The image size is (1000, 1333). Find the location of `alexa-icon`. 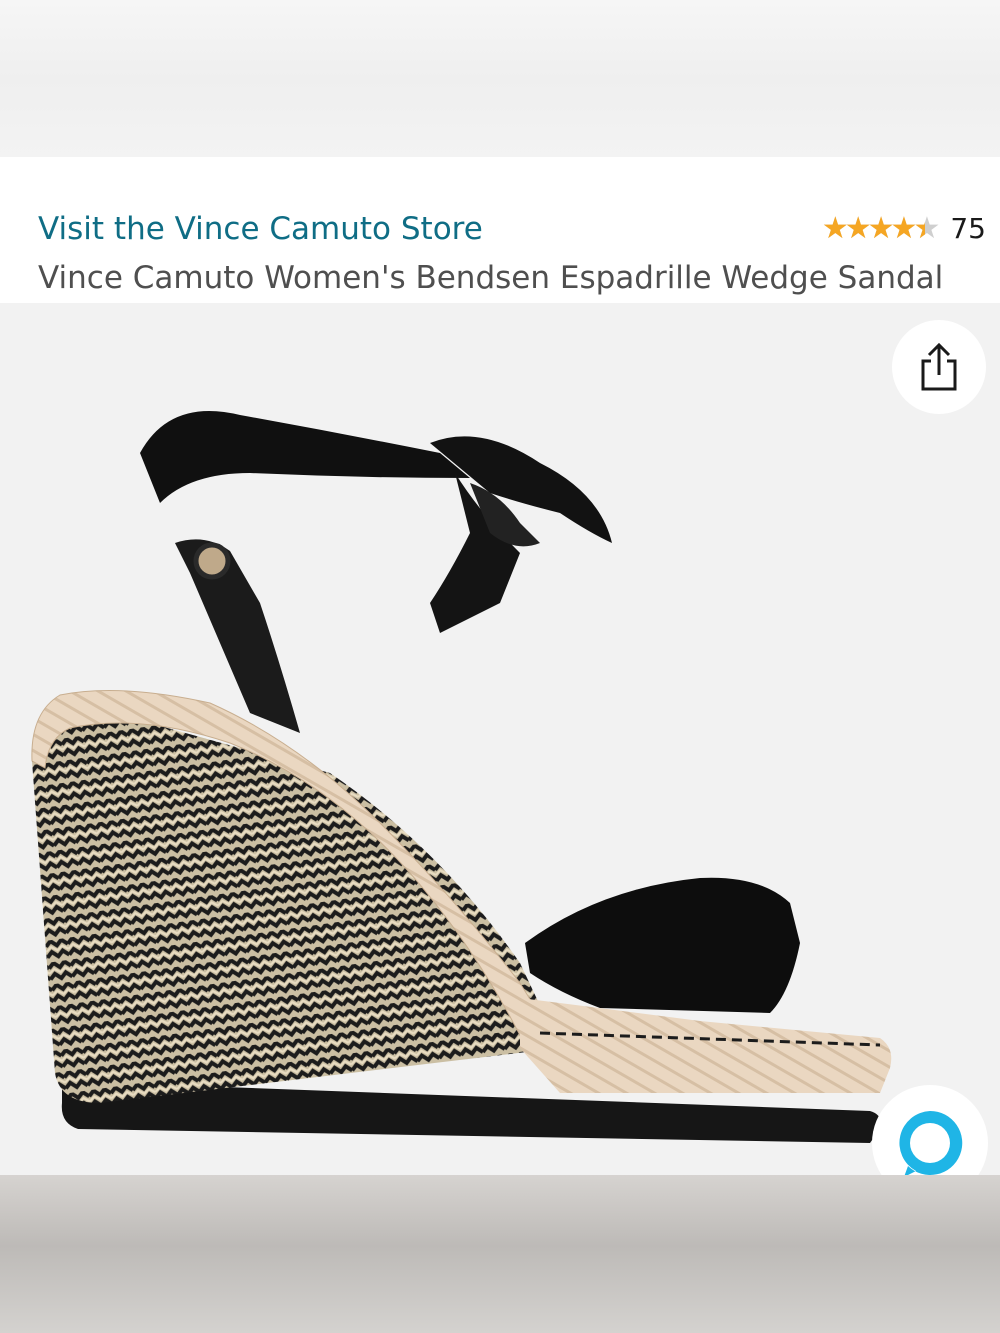

alexa-icon is located at coordinates (931, 1143).